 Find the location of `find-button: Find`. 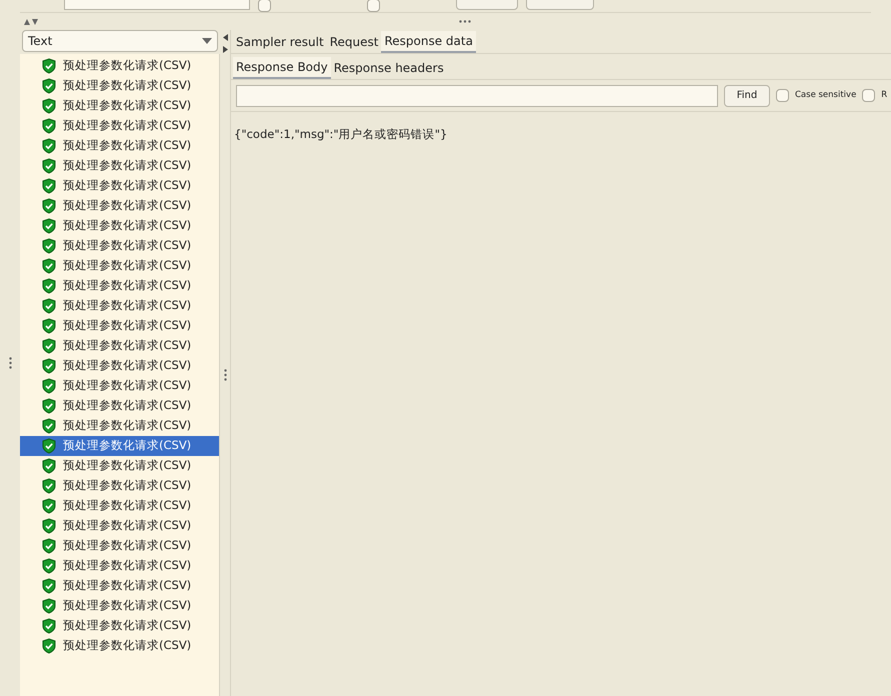

find-button: Find is located at coordinates (747, 95).